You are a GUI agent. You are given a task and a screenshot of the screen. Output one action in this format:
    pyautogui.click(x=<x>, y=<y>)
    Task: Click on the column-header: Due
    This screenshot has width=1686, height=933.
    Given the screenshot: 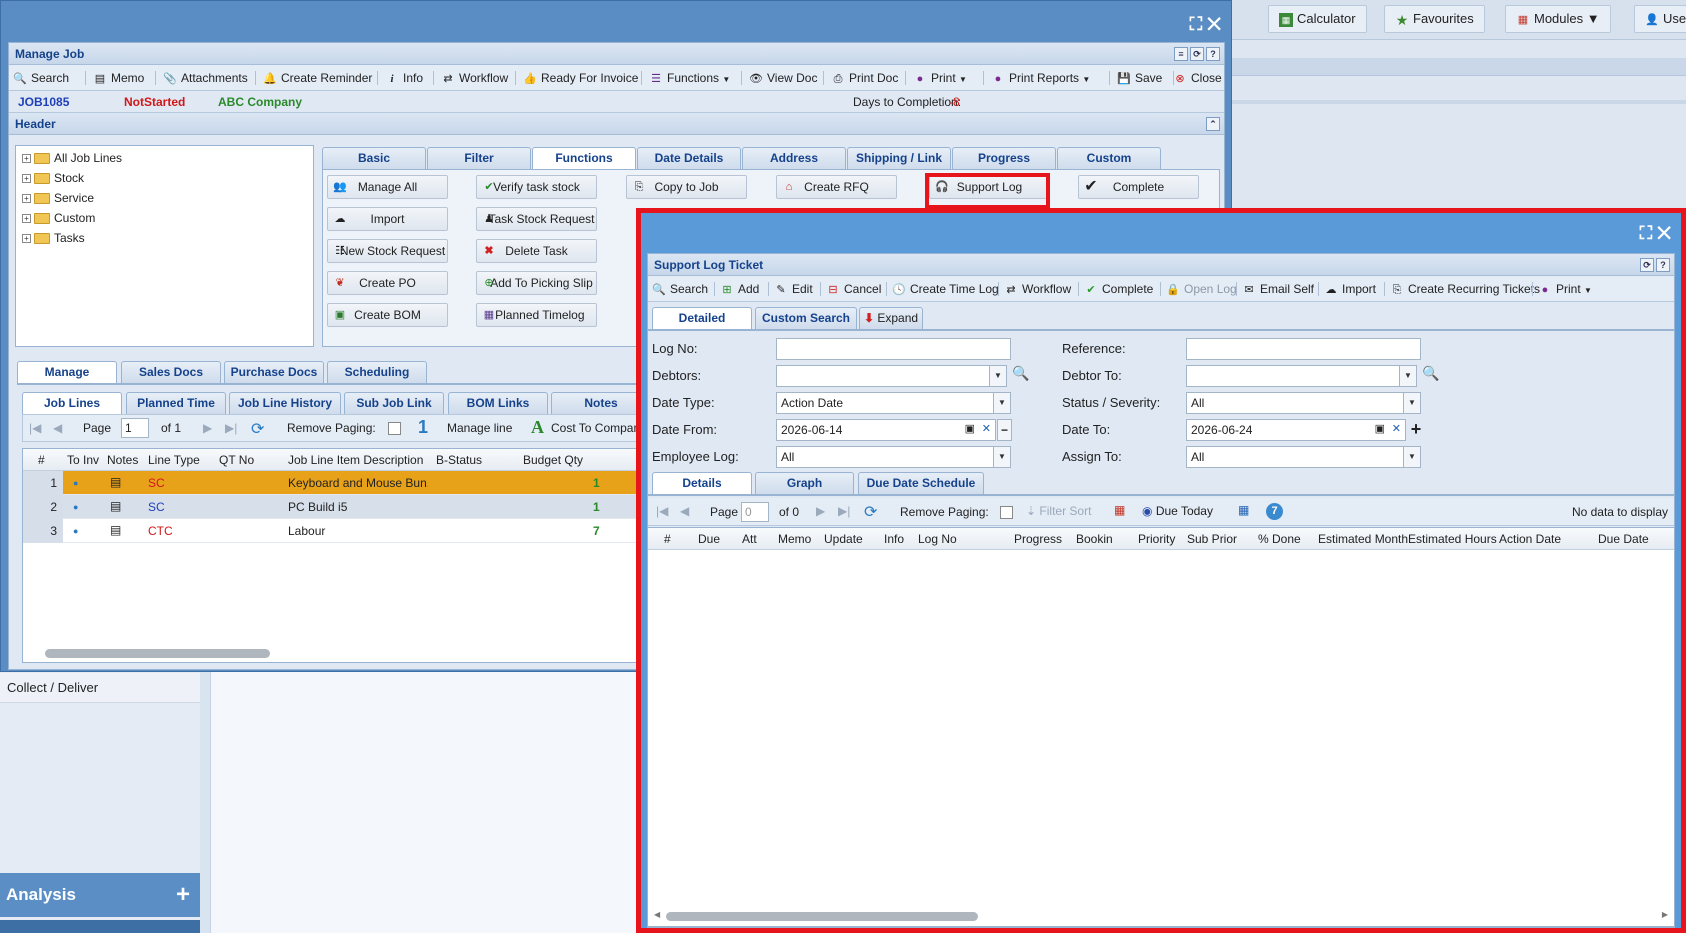 What is the action you would take?
    pyautogui.click(x=709, y=539)
    